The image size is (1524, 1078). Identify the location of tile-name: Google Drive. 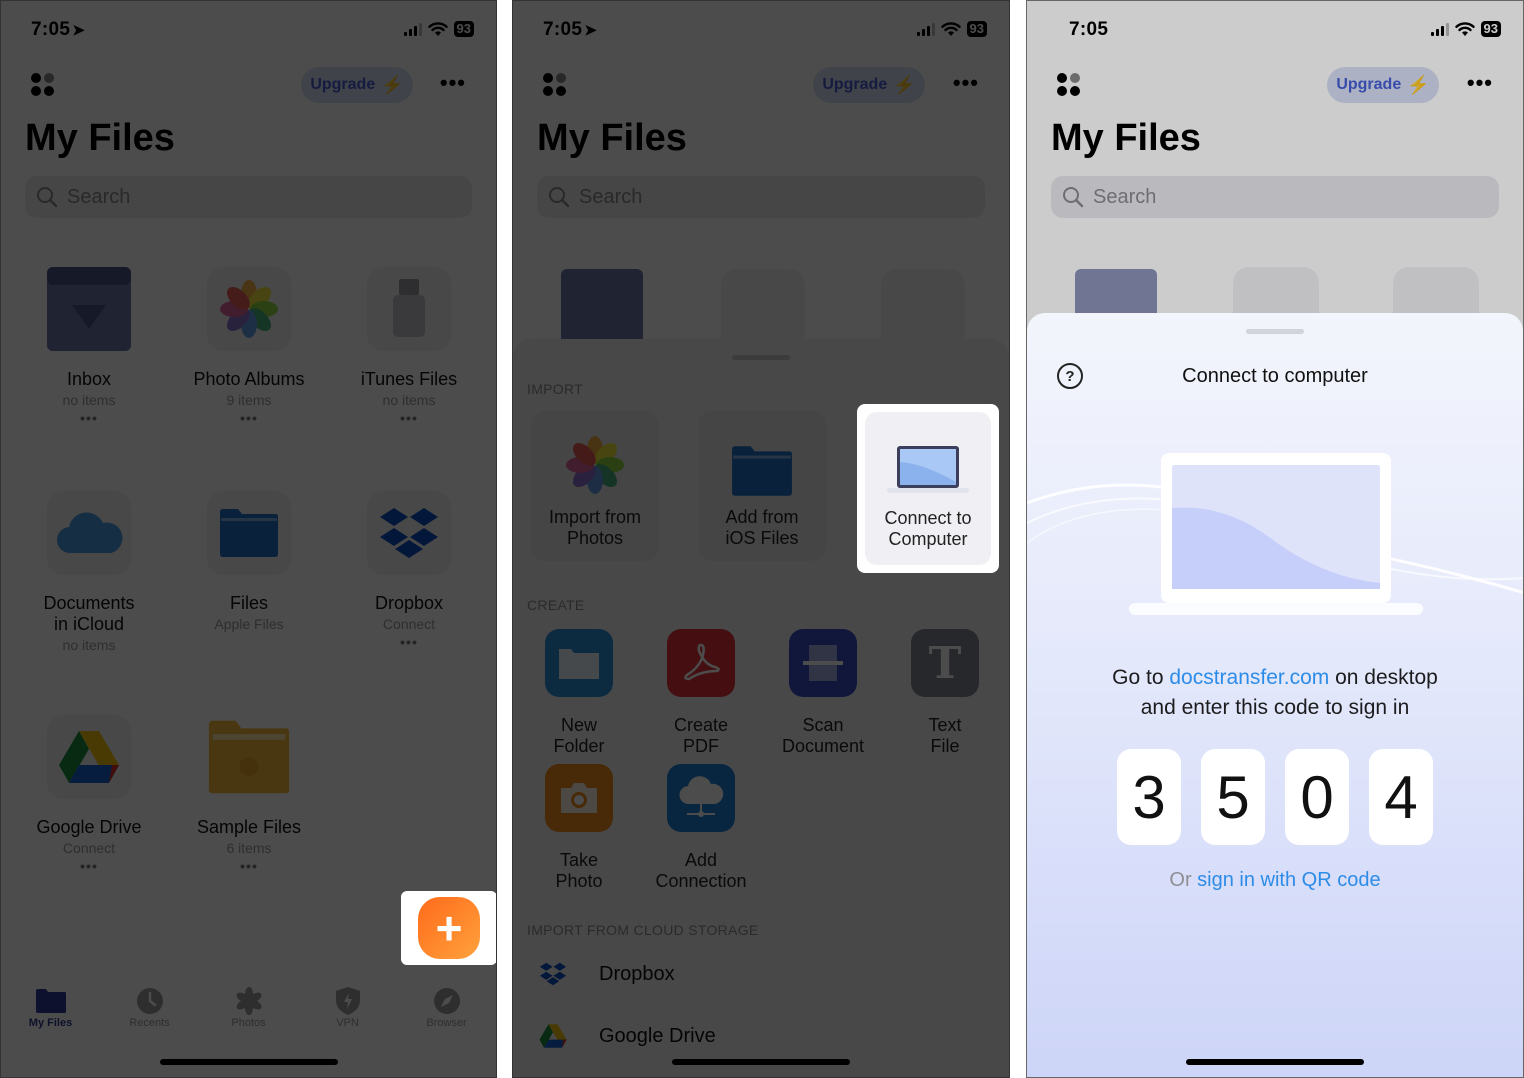
(89, 827).